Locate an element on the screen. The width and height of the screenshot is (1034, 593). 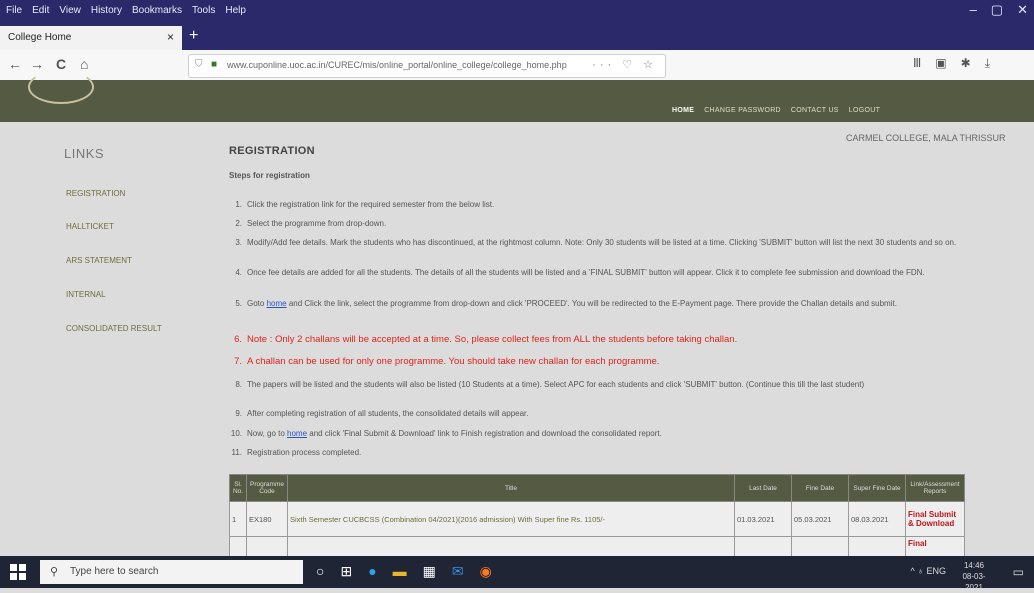
clock: 14:46 08-03-2021 is located at coordinates (974, 576).